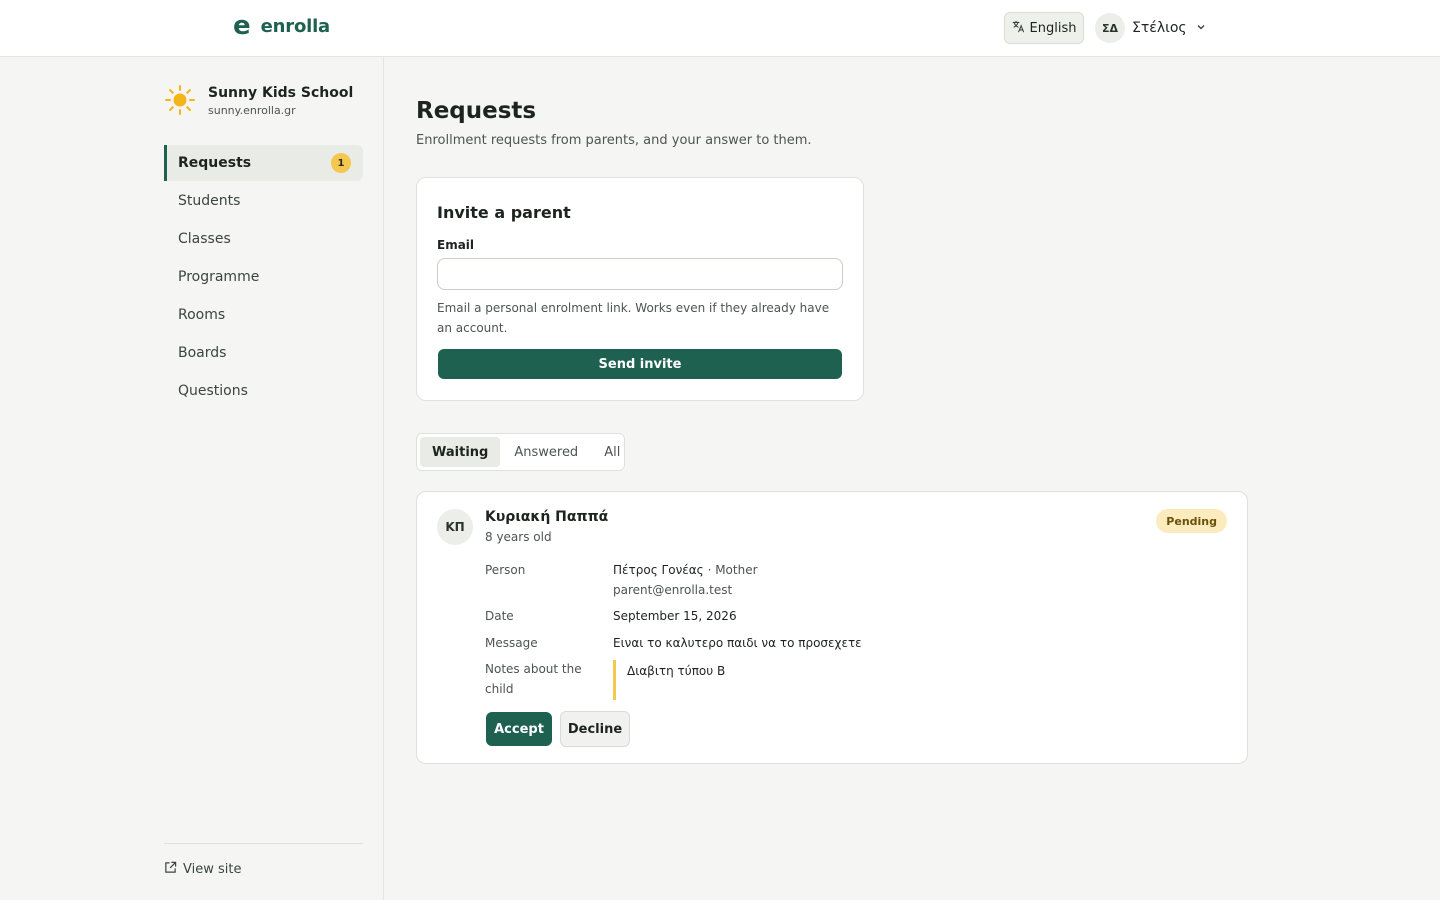 This screenshot has width=1440, height=900. I want to click on user-menu: ΣΔ Στέλιος, so click(1150, 28).